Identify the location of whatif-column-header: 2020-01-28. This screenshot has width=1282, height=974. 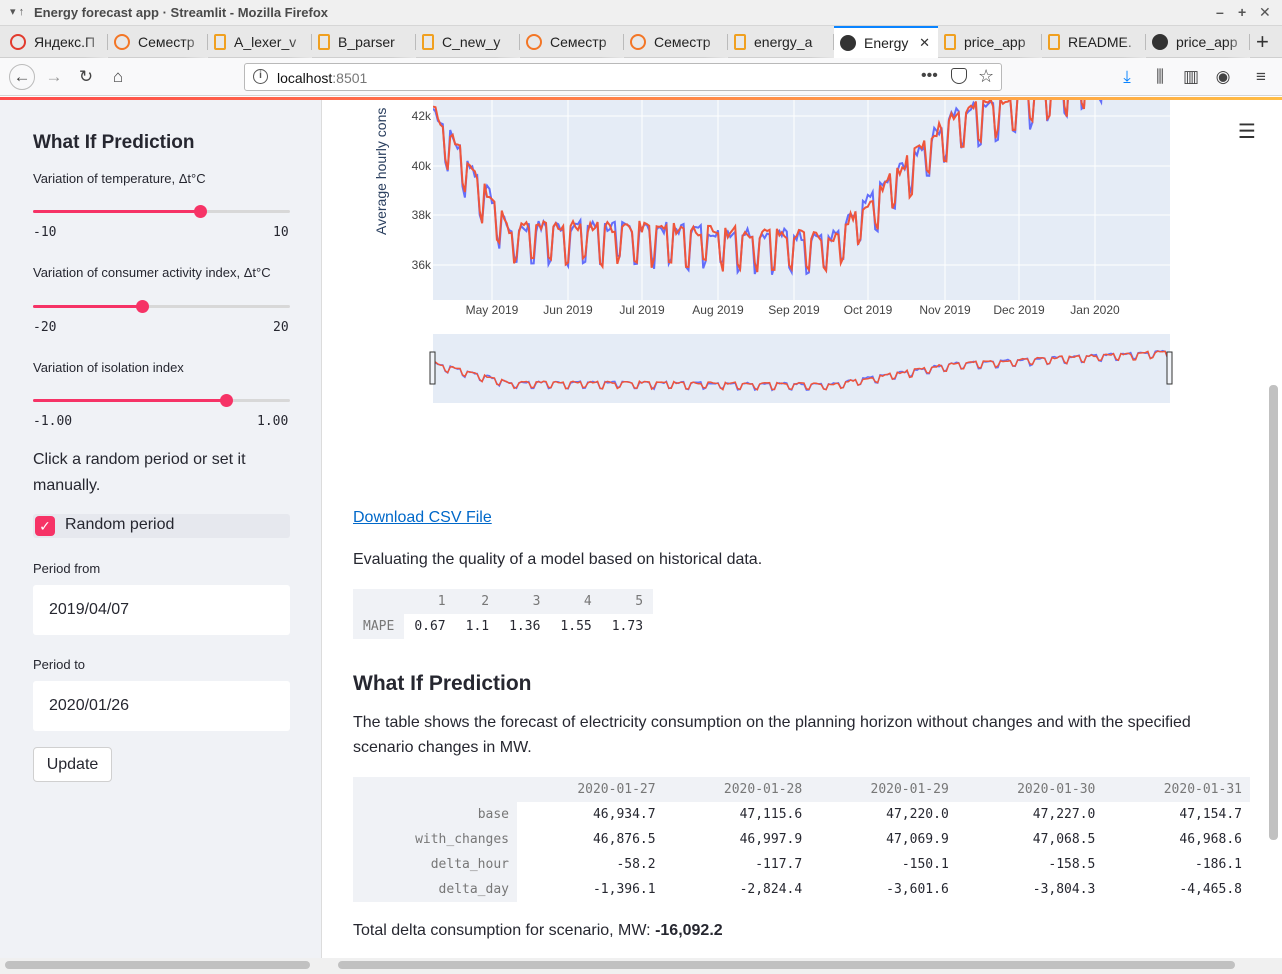
(737, 789).